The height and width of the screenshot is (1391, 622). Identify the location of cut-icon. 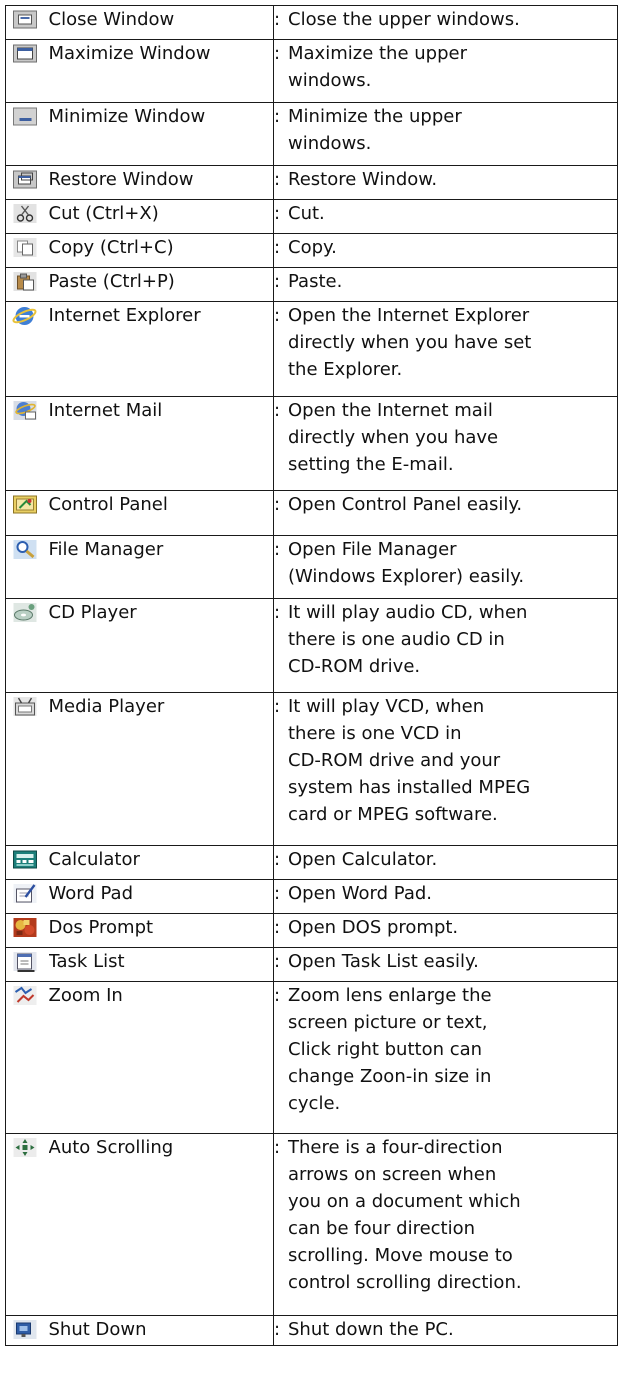
(25, 213).